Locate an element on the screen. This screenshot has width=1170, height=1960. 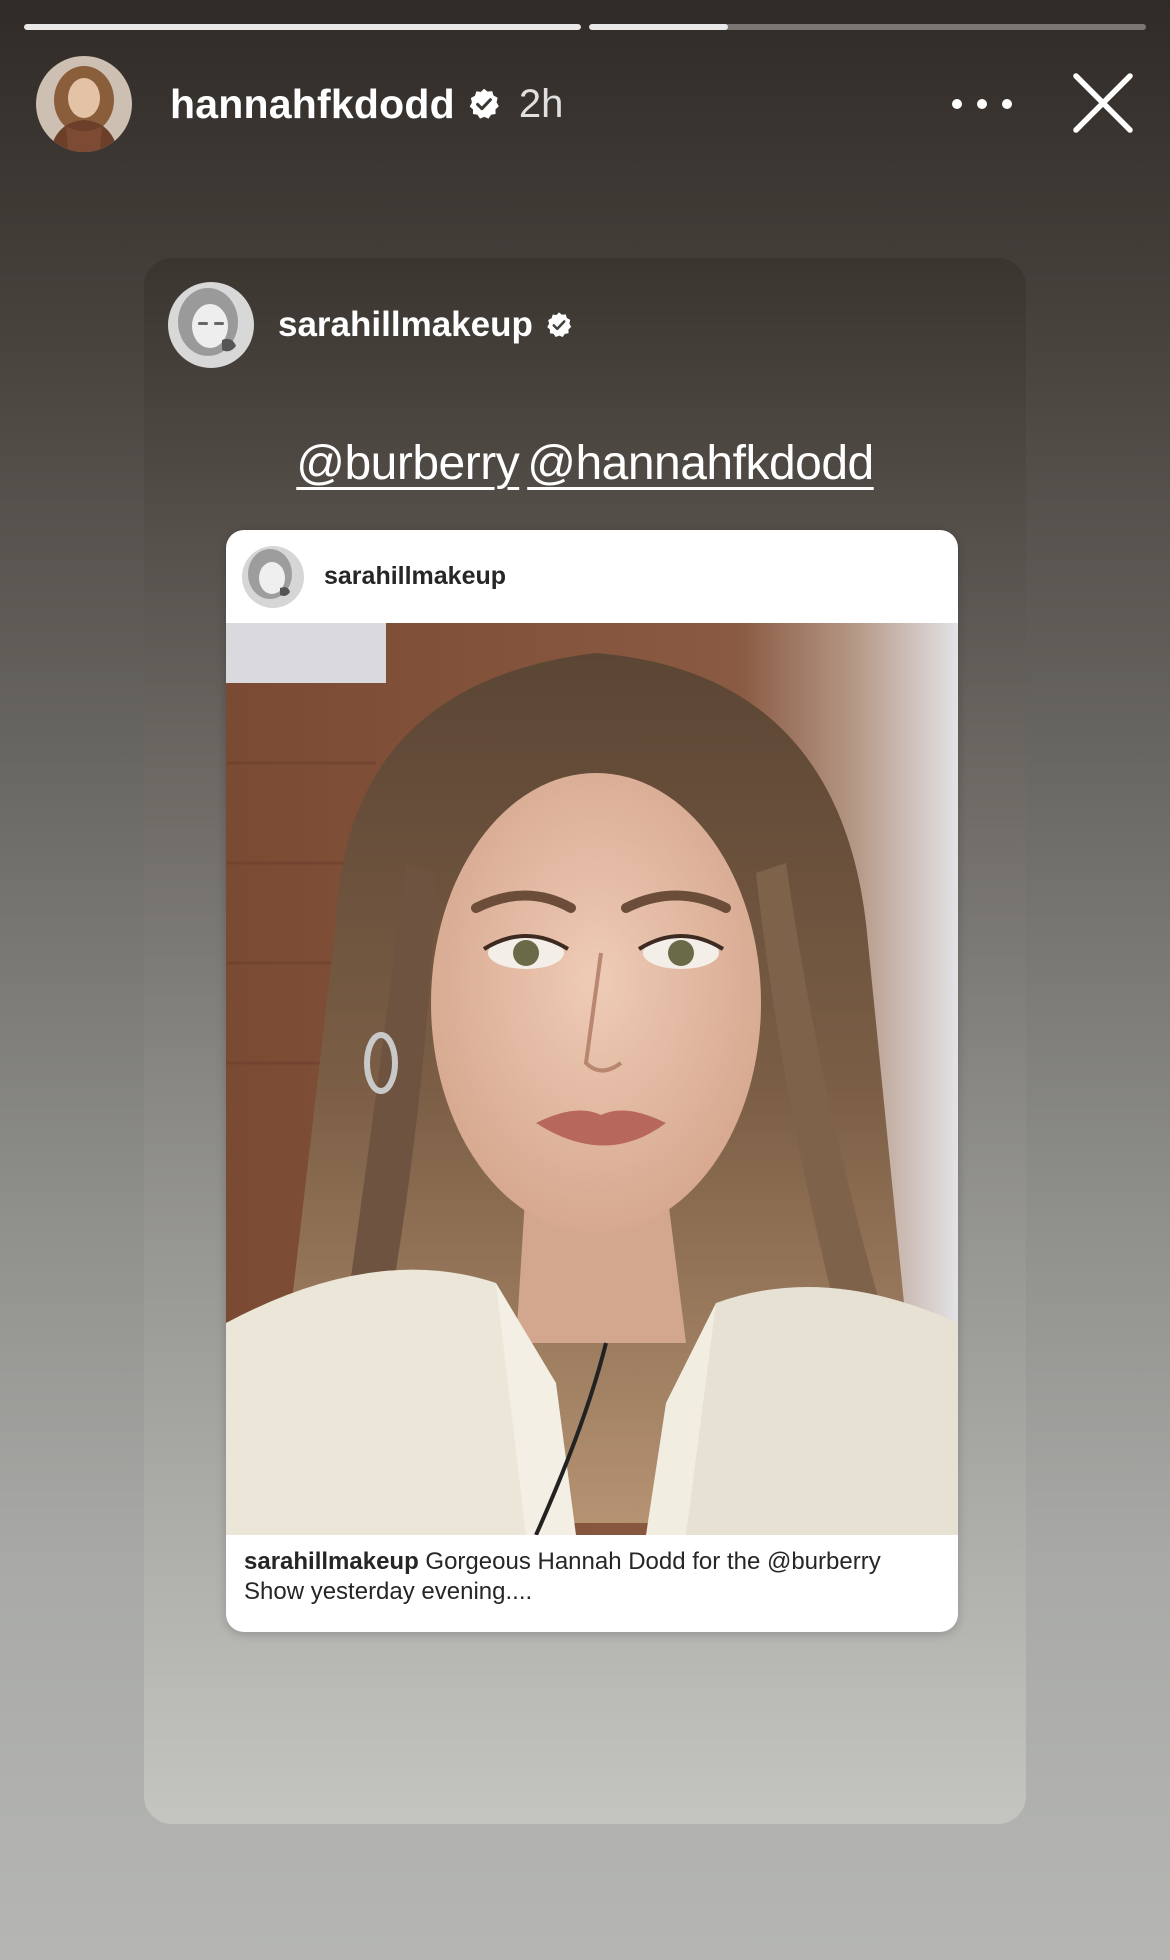
more-options-icon is located at coordinates (982, 104).